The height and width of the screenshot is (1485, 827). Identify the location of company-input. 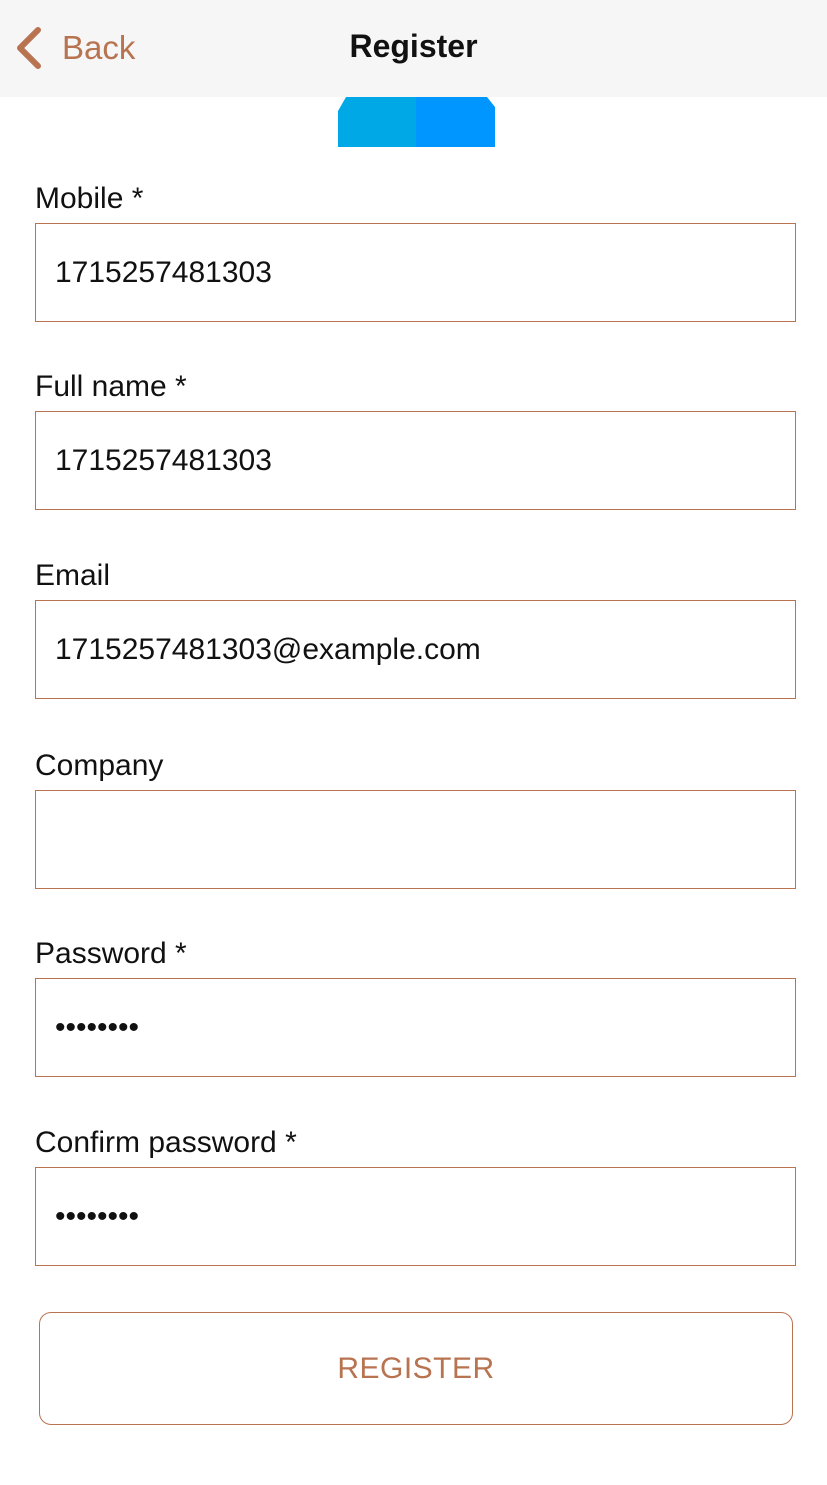
(415, 839).